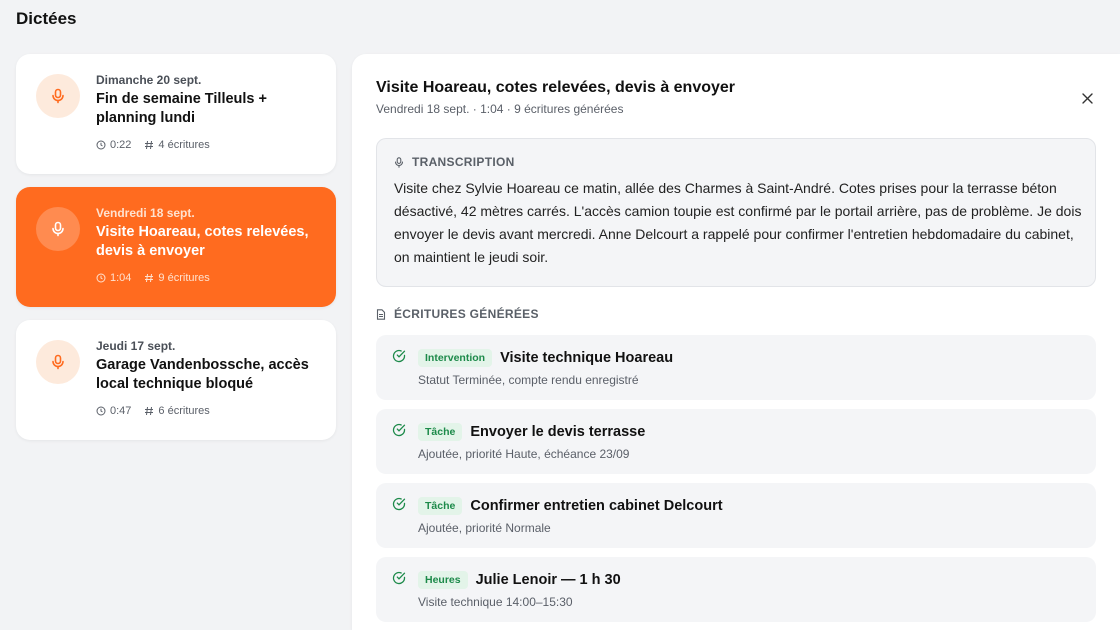  I want to click on close-button, so click(1087, 98).